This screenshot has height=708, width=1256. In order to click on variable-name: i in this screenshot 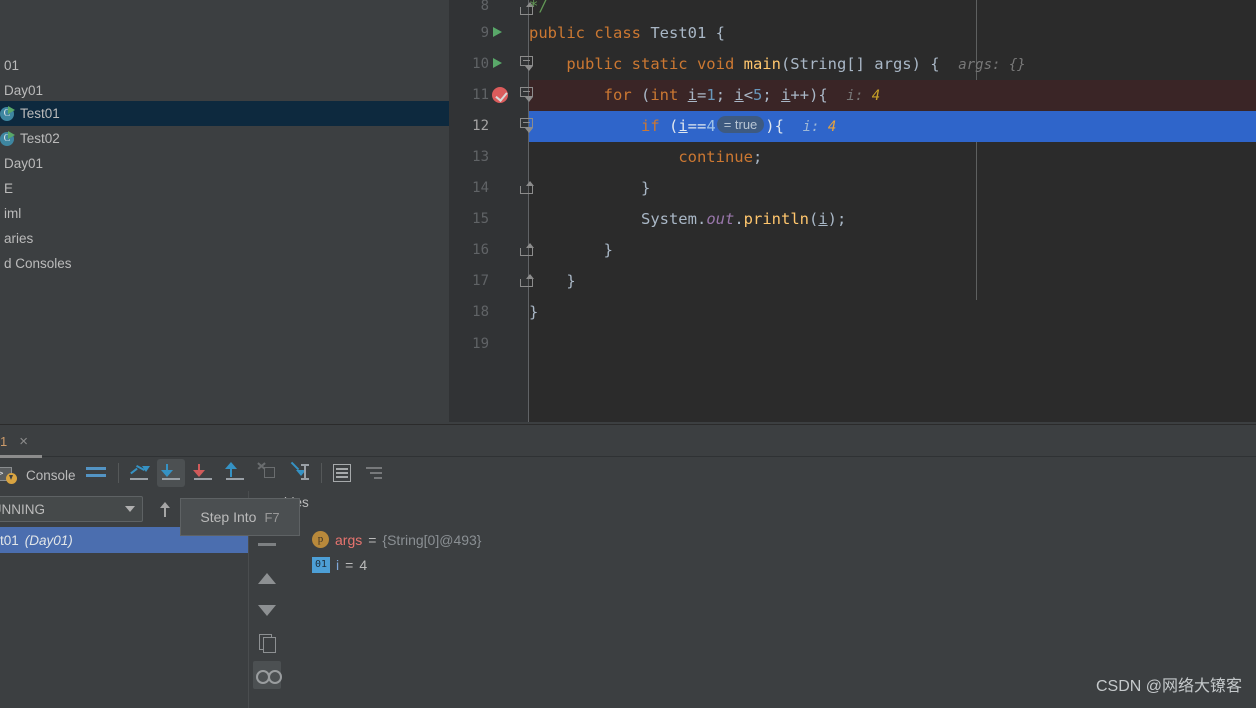, I will do `click(338, 564)`.